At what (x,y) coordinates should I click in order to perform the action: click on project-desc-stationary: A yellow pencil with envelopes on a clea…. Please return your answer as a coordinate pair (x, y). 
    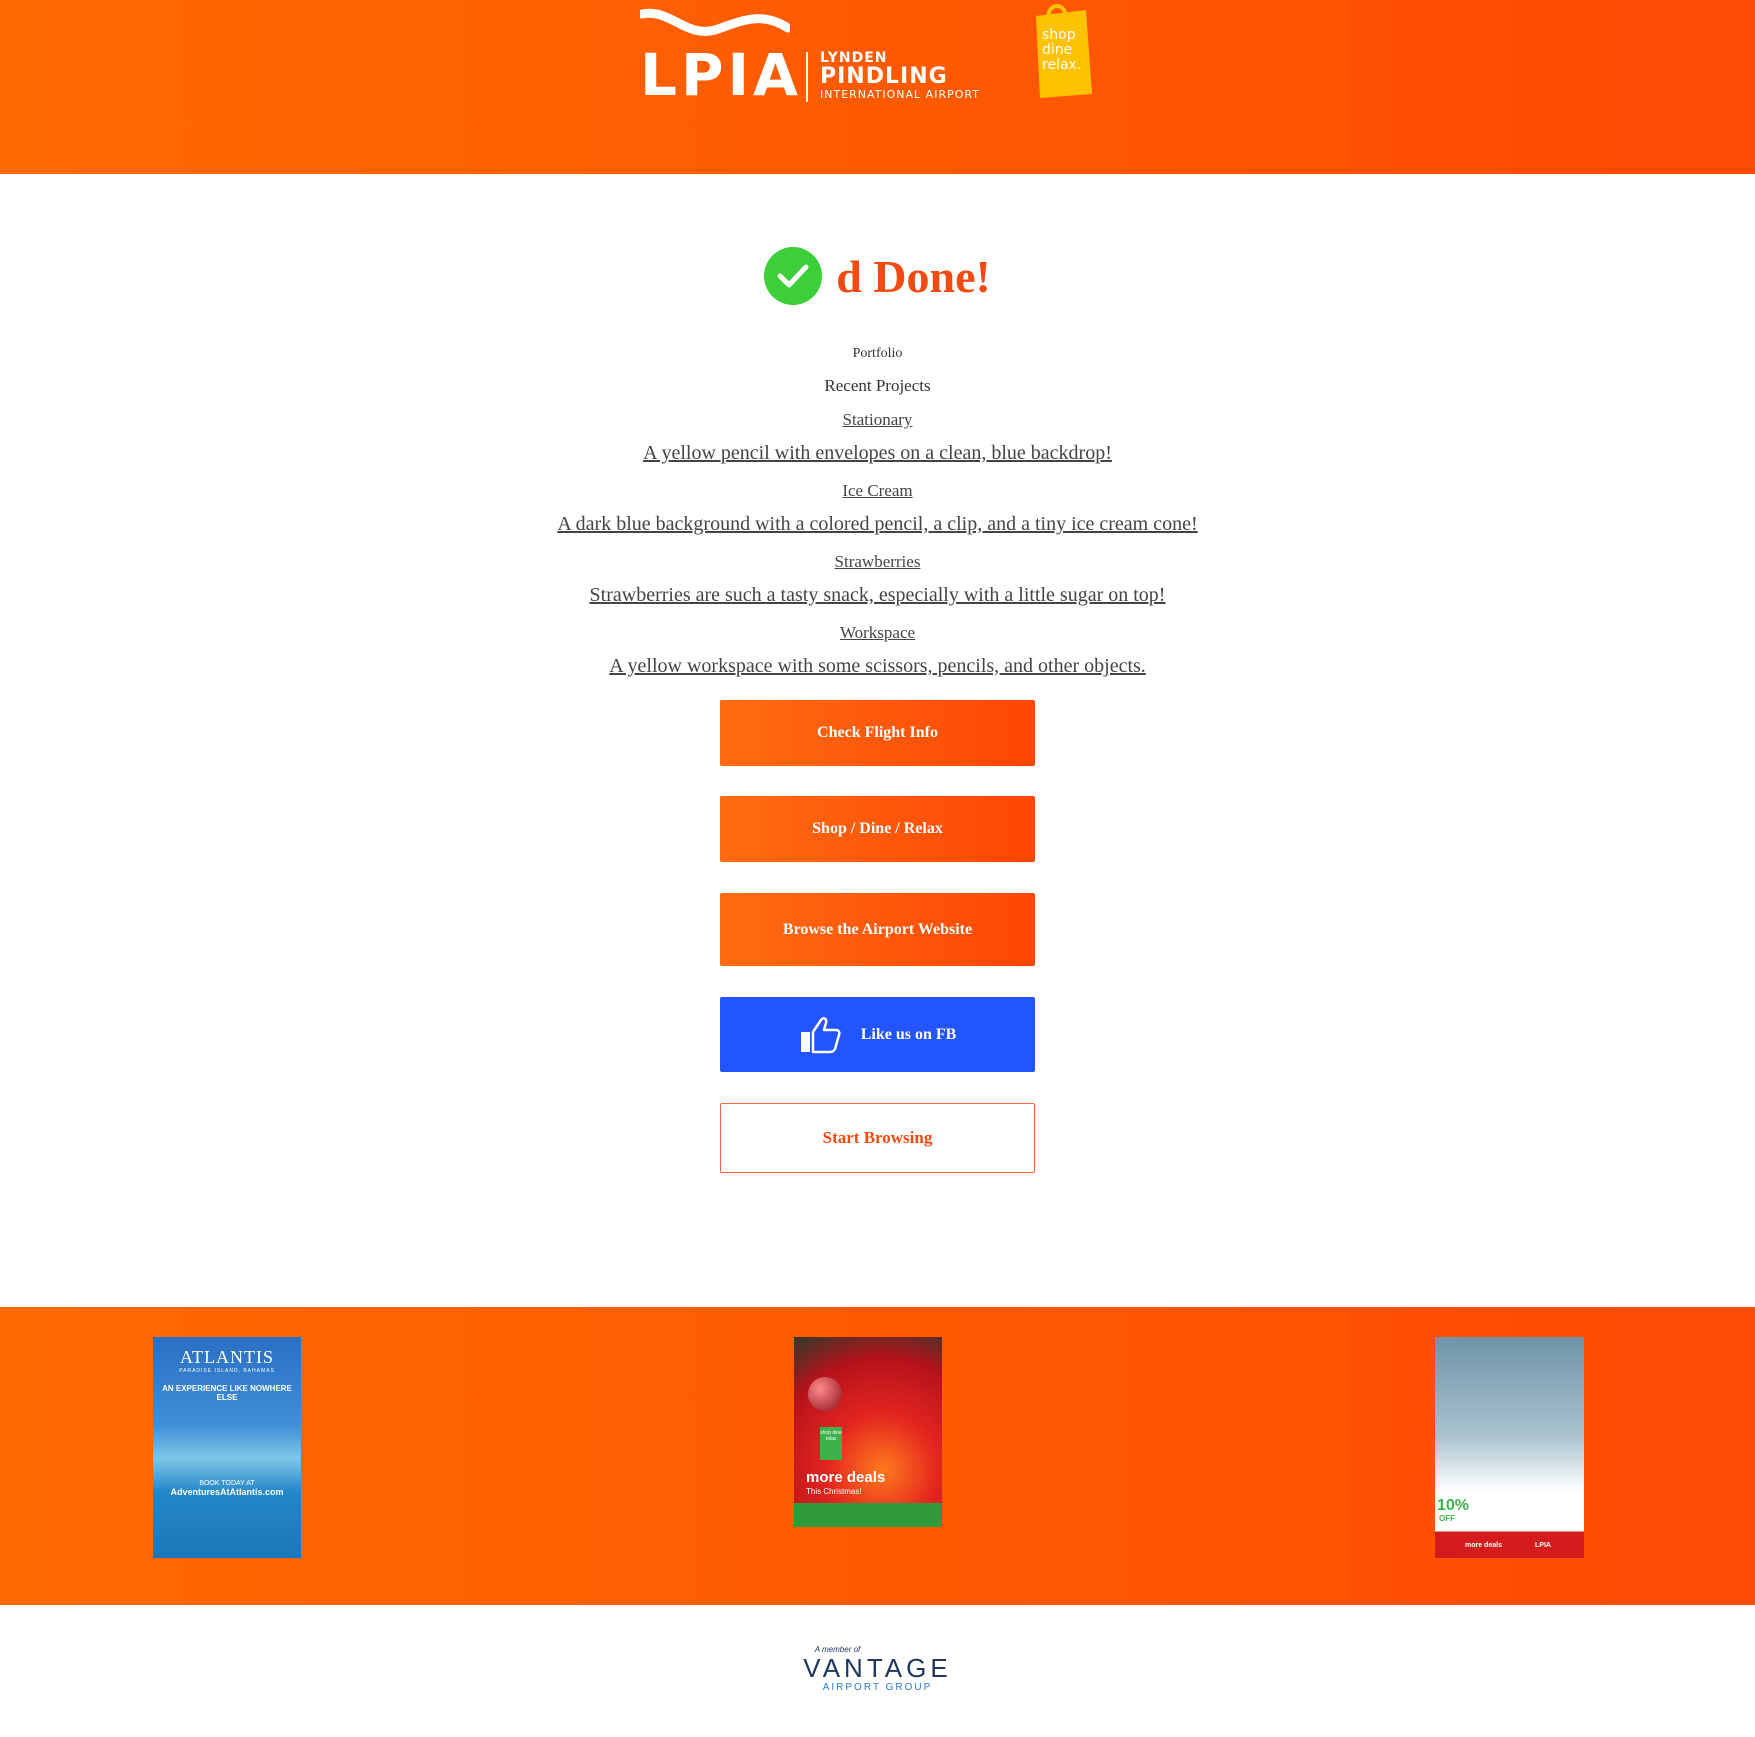
    Looking at the image, I should click on (877, 453).